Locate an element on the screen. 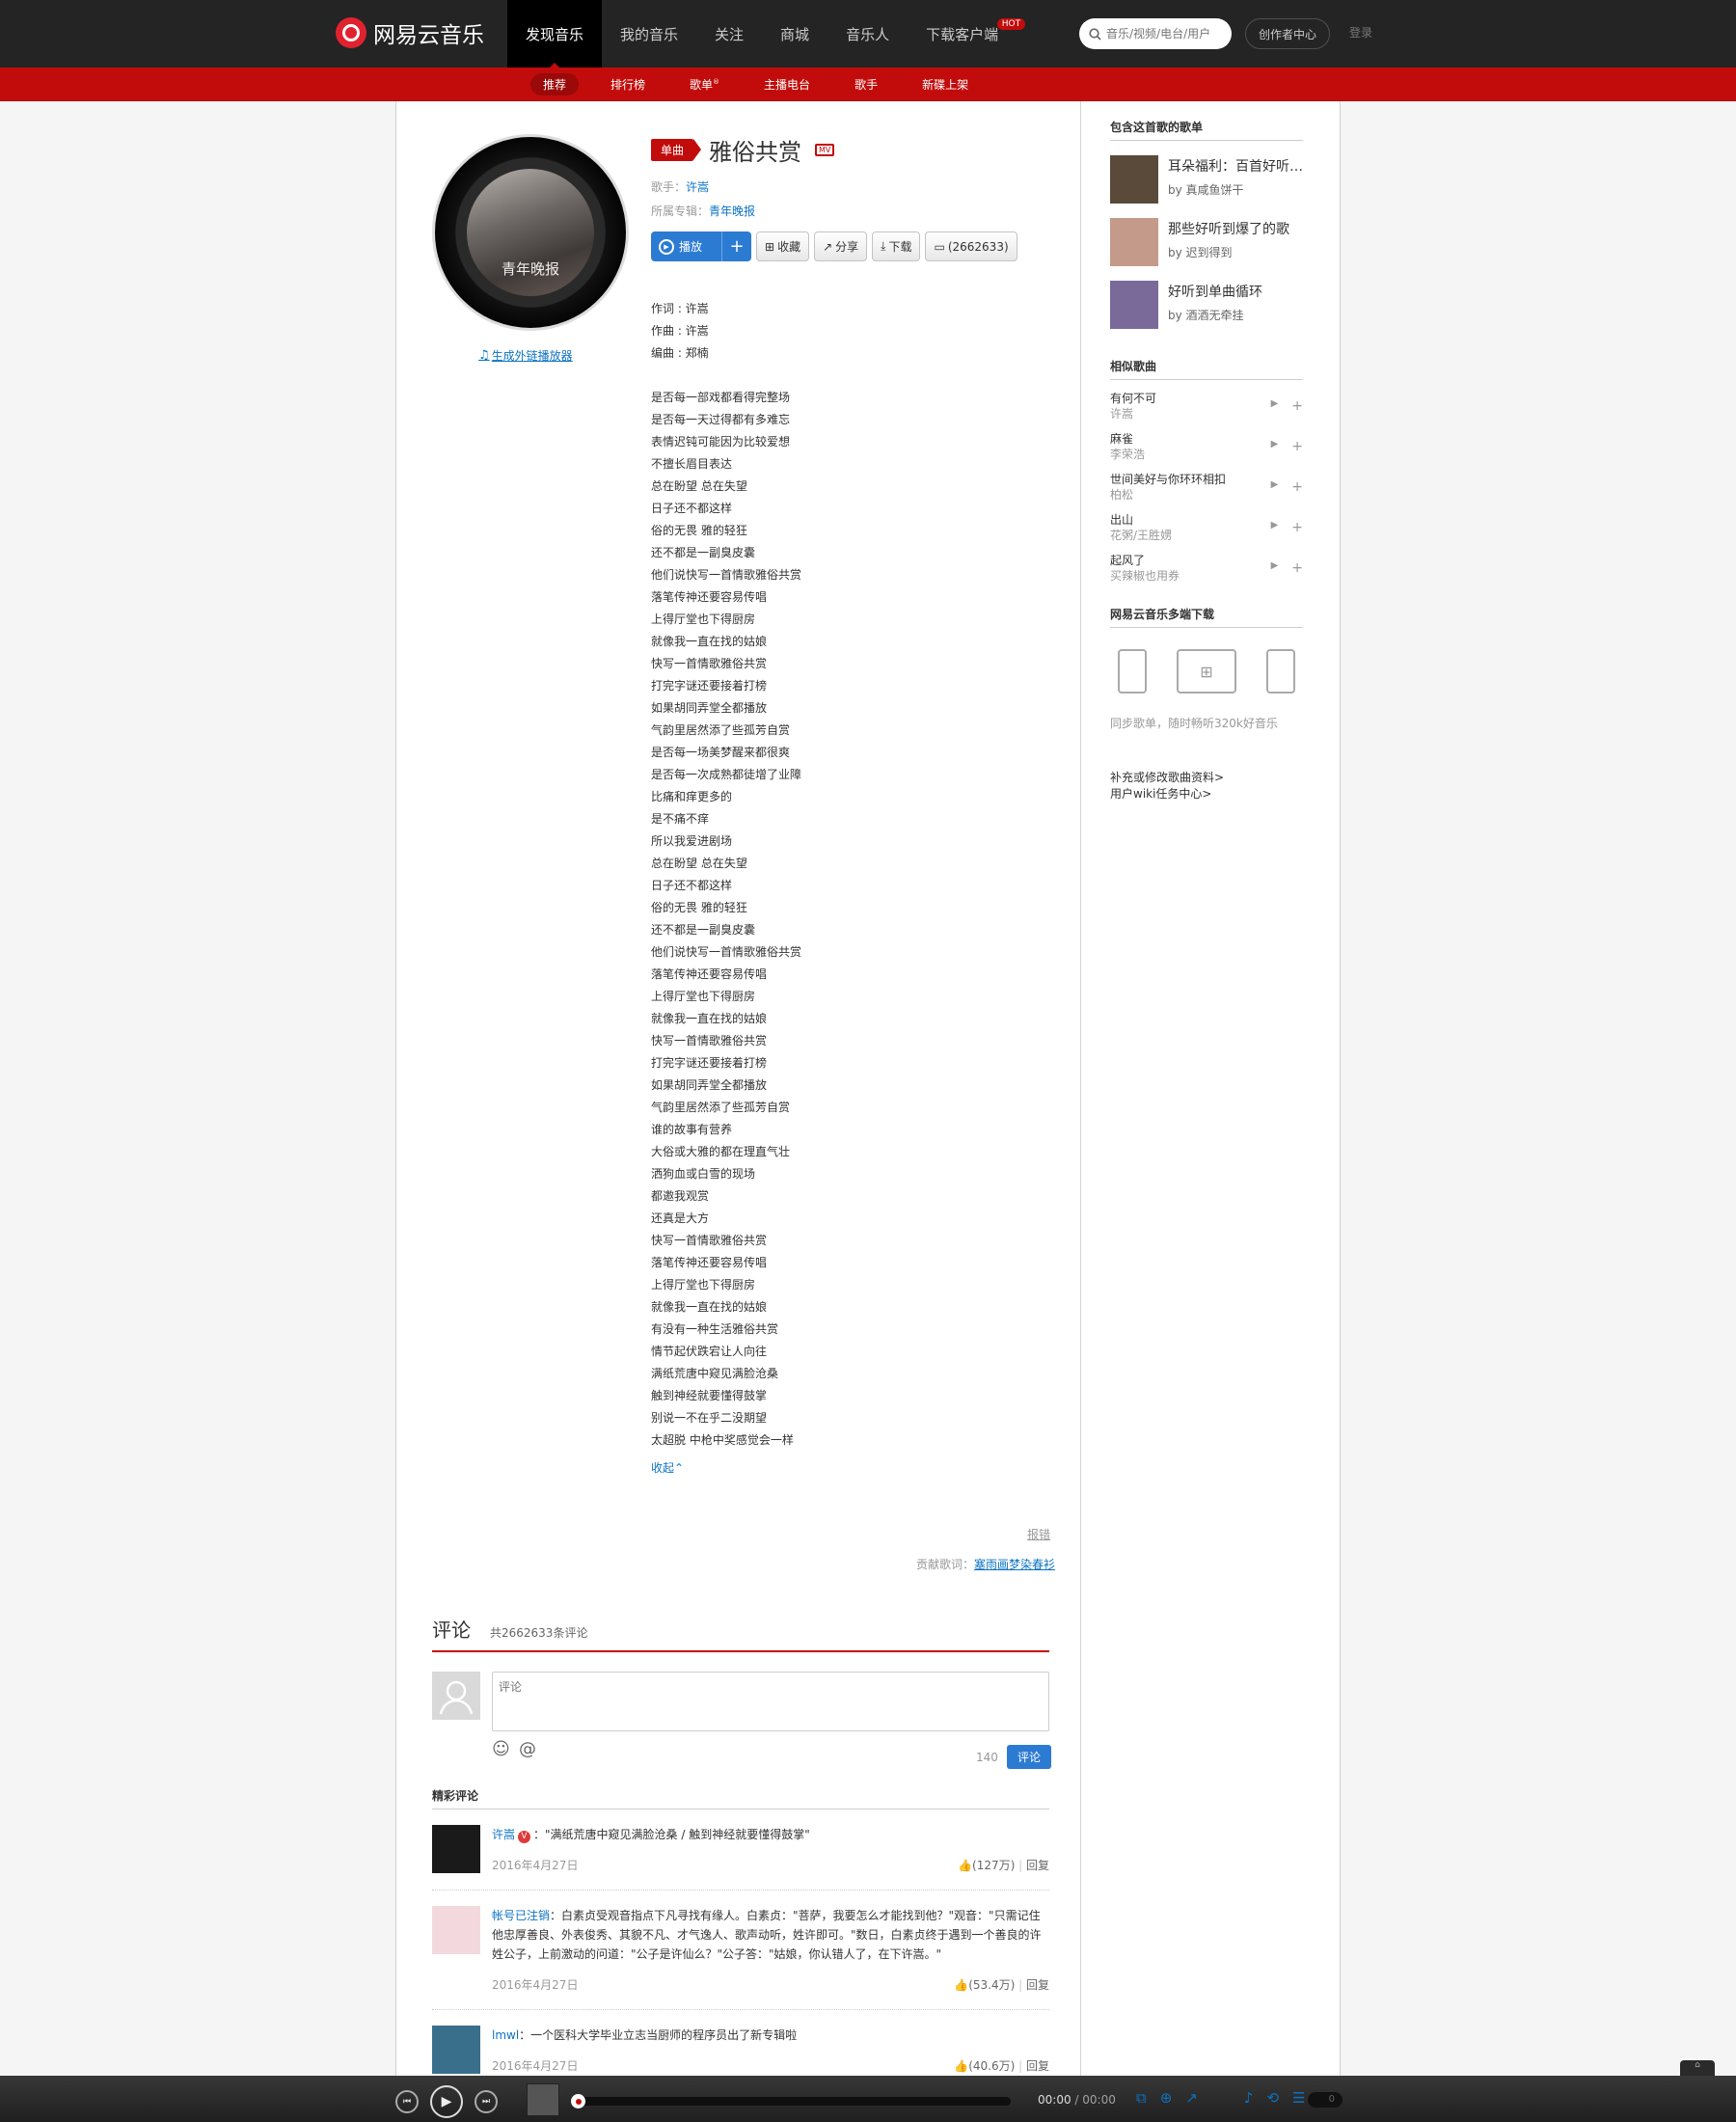 This screenshot has height=2122, width=1736. previous-icon: ⏮ is located at coordinates (407, 2102).